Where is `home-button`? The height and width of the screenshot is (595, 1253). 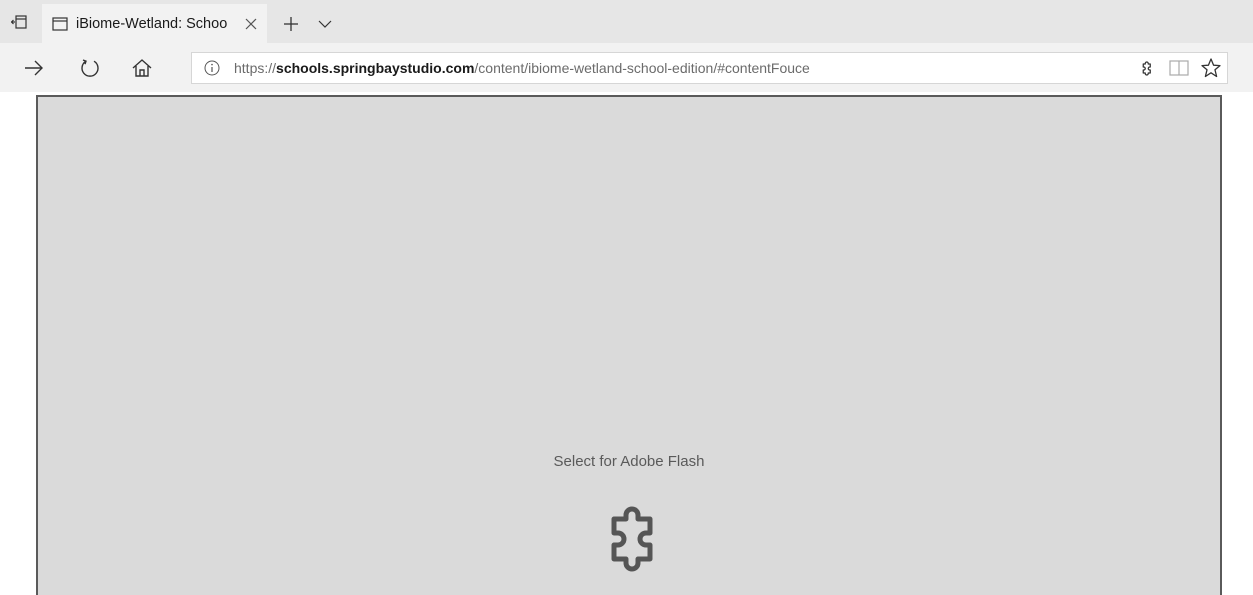
home-button is located at coordinates (142, 67).